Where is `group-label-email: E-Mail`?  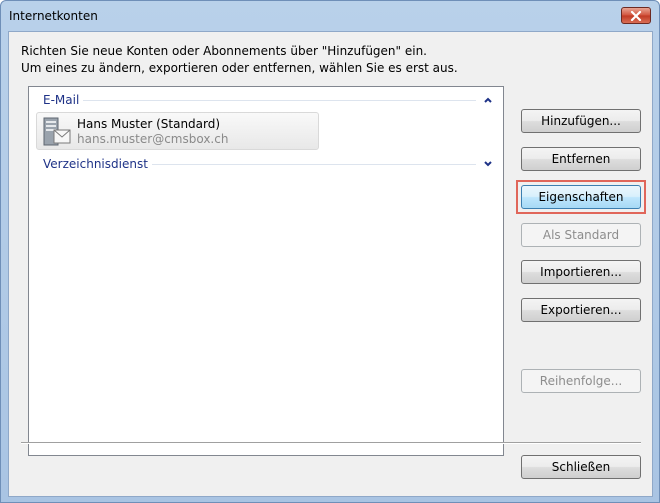 group-label-email: E-Mail is located at coordinates (63, 100).